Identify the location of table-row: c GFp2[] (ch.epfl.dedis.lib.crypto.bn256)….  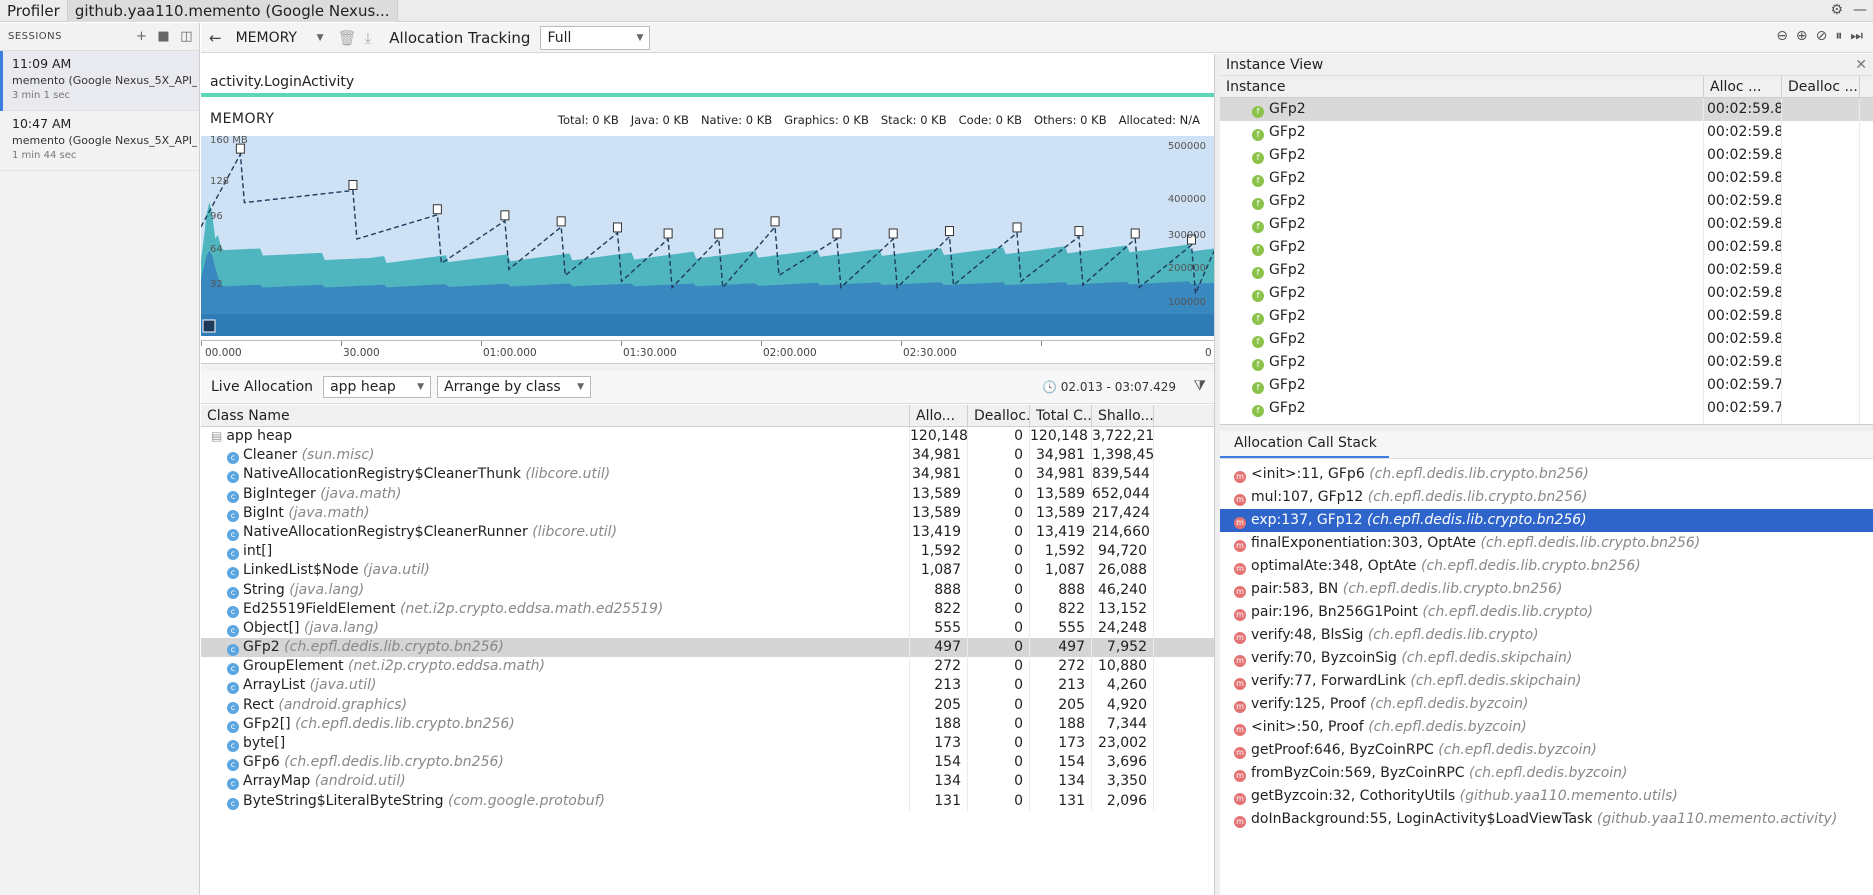
(707, 724).